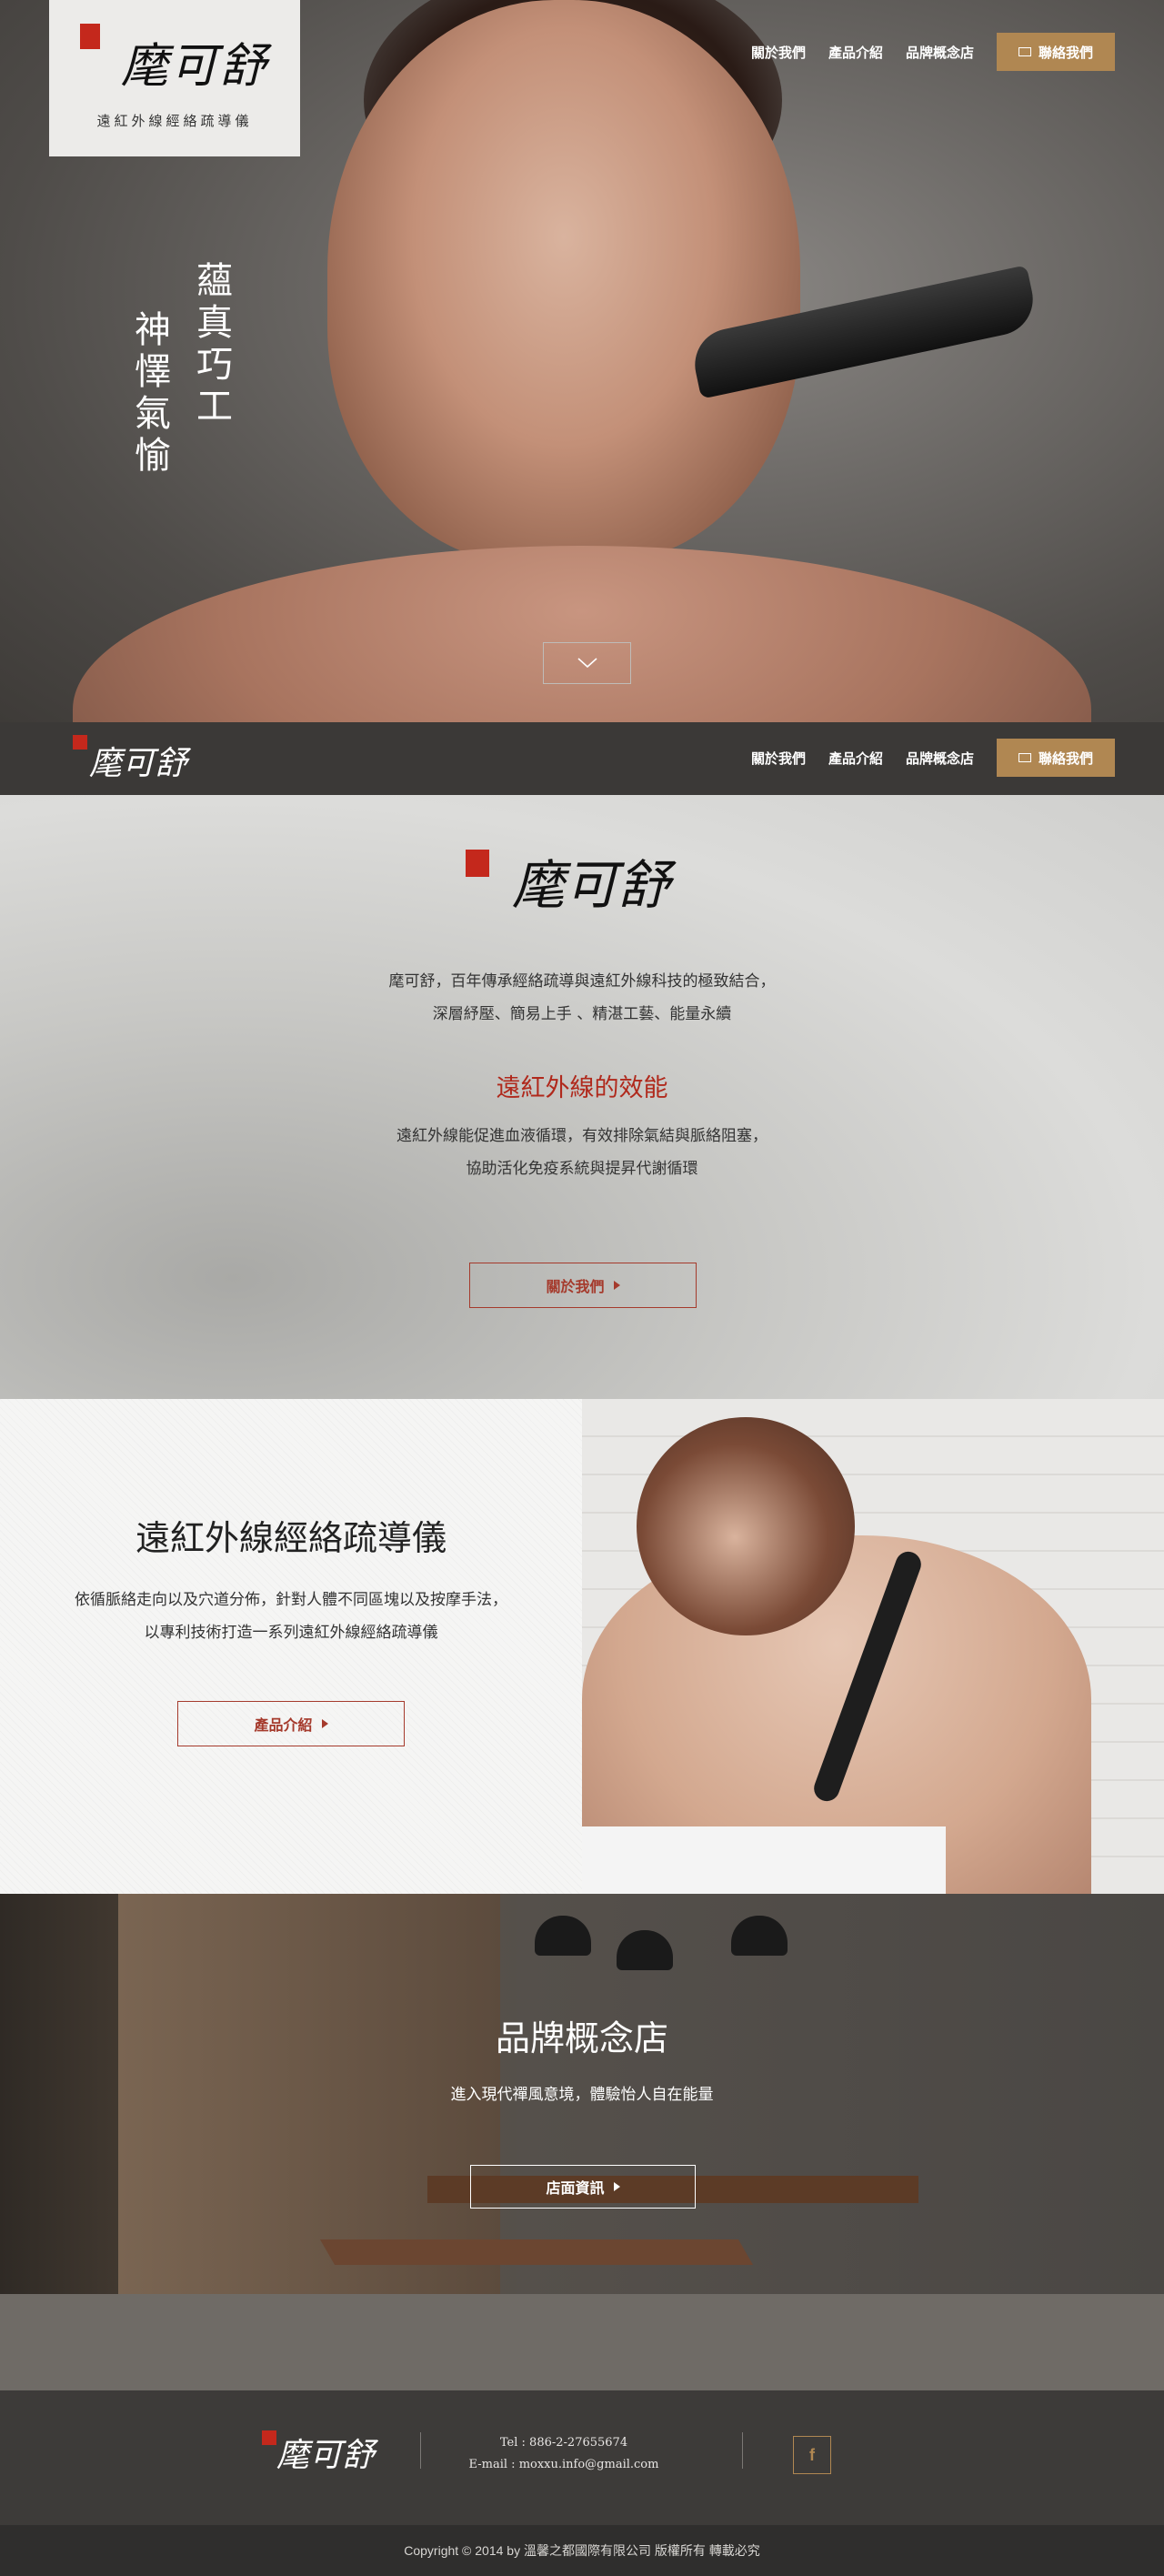 The width and height of the screenshot is (1164, 2576). I want to click on scroll-down-button, so click(587, 663).